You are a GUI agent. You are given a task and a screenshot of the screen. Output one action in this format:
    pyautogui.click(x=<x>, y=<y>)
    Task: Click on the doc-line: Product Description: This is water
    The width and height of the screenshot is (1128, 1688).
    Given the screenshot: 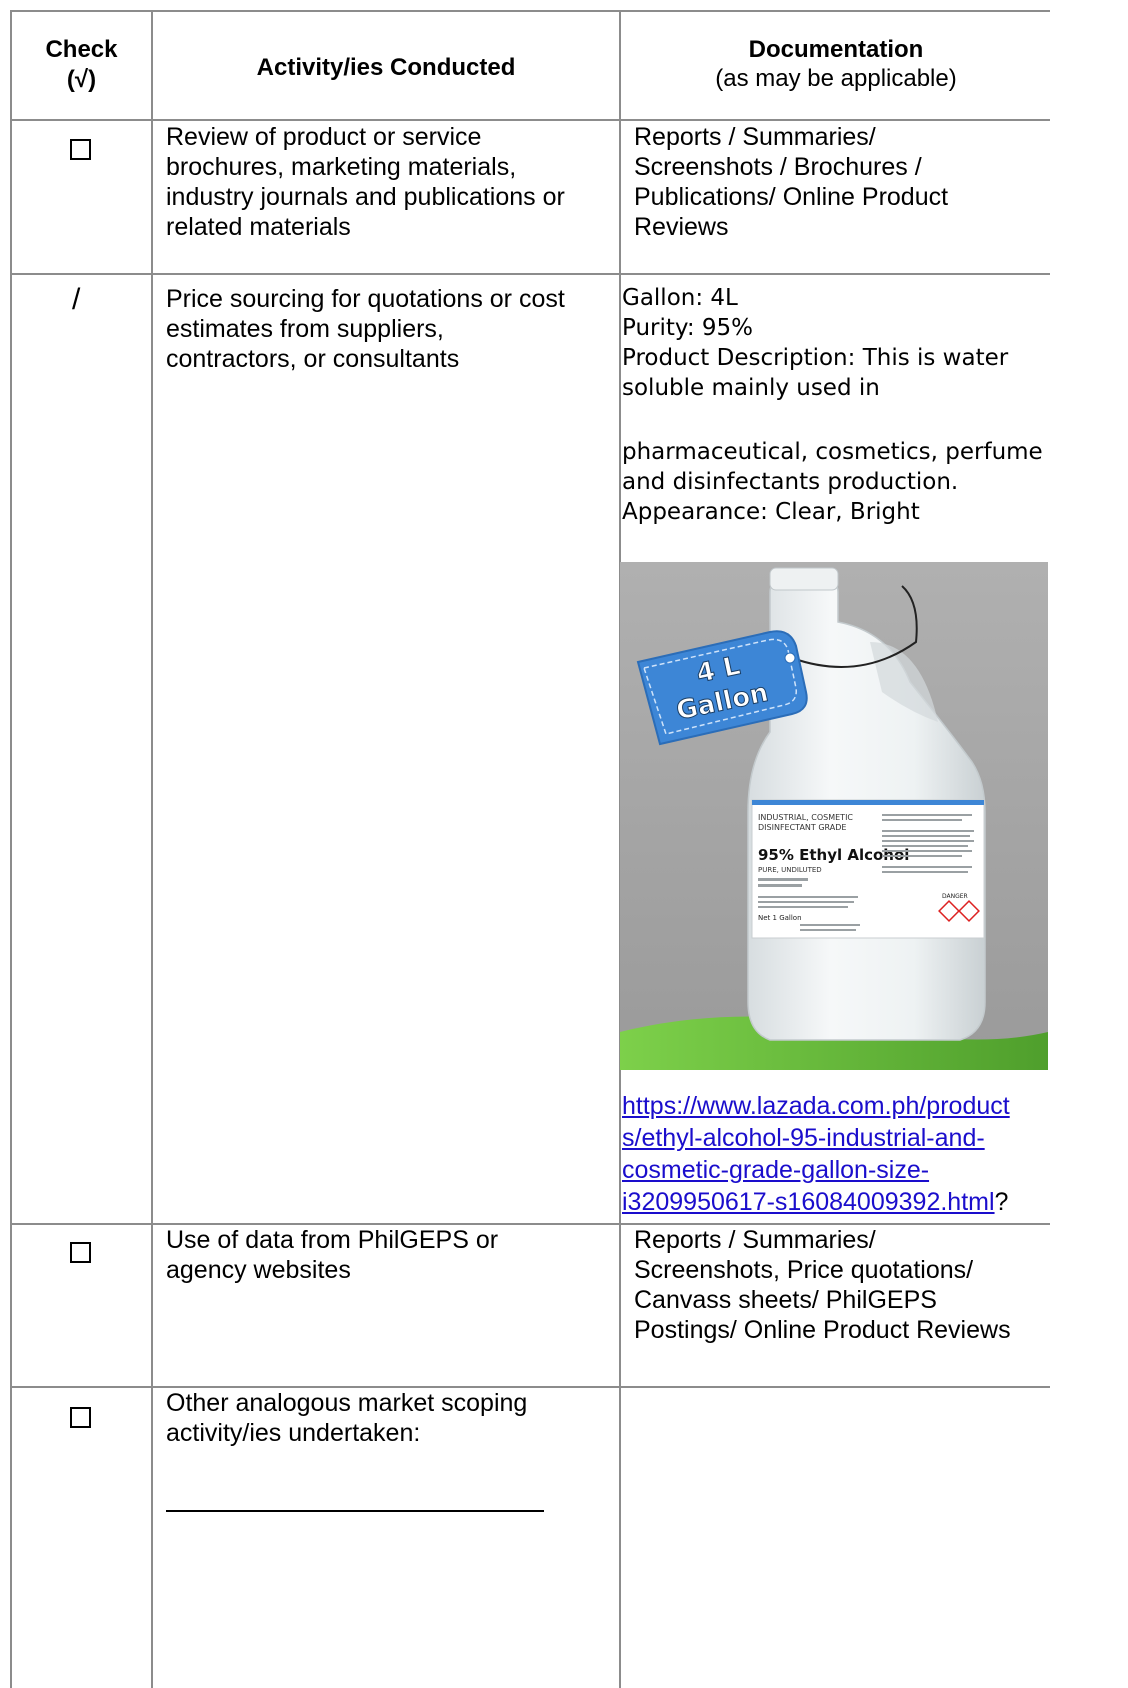 What is the action you would take?
    pyautogui.click(x=815, y=358)
    